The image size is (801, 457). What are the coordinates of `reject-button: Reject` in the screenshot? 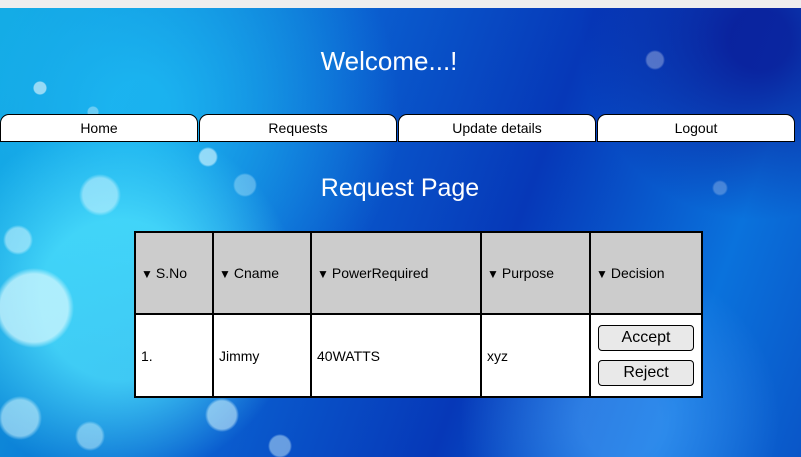 It's located at (646, 373).